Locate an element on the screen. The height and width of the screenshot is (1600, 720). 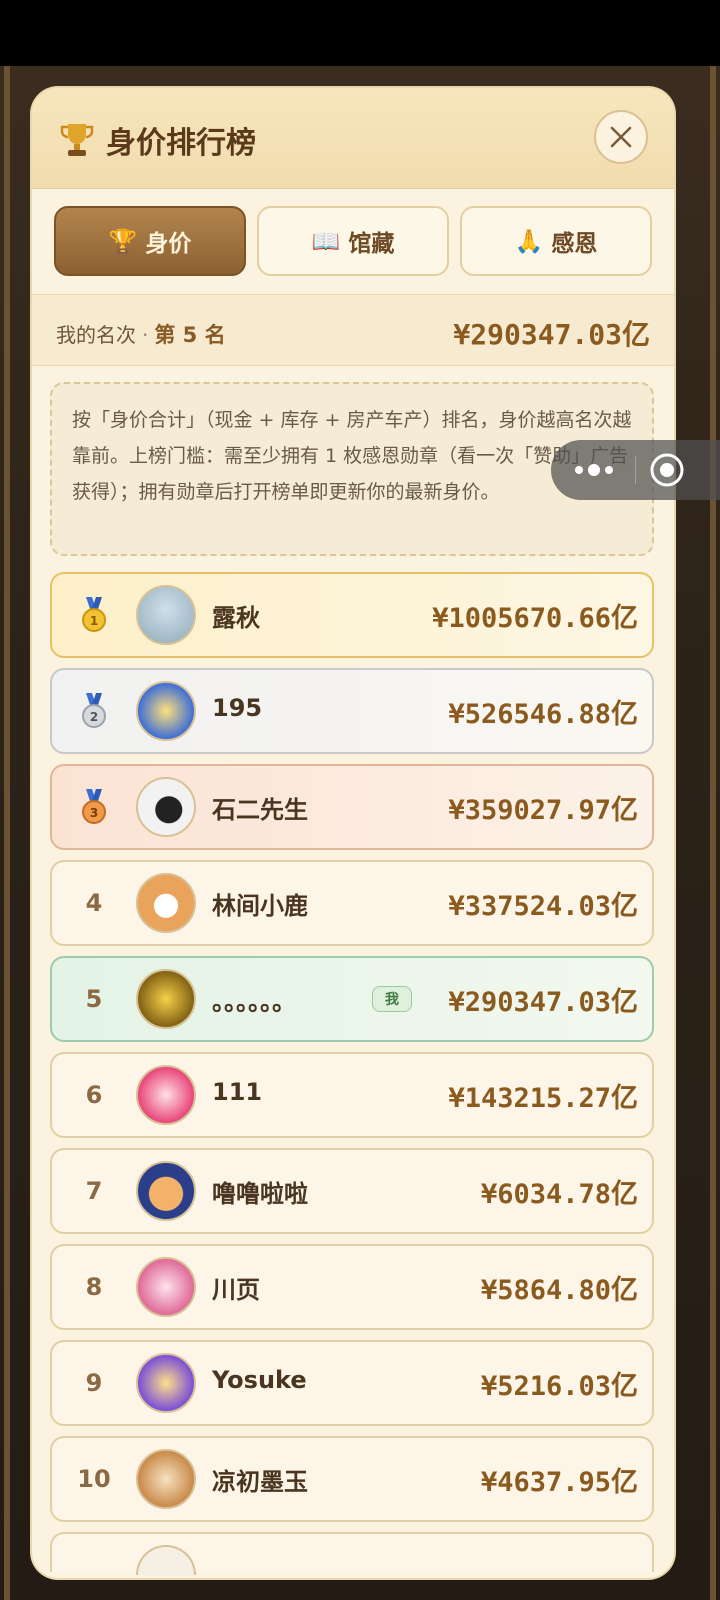
my-rank-position: 第 5 名 is located at coordinates (190, 335).